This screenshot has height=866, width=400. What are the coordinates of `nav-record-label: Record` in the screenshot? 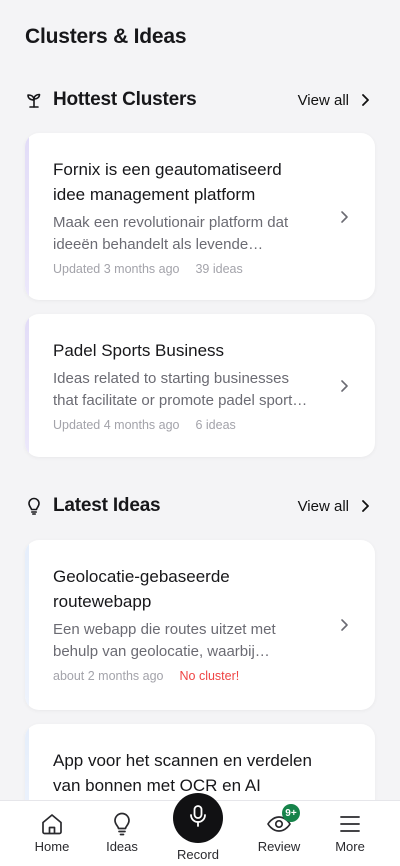 It's located at (198, 854).